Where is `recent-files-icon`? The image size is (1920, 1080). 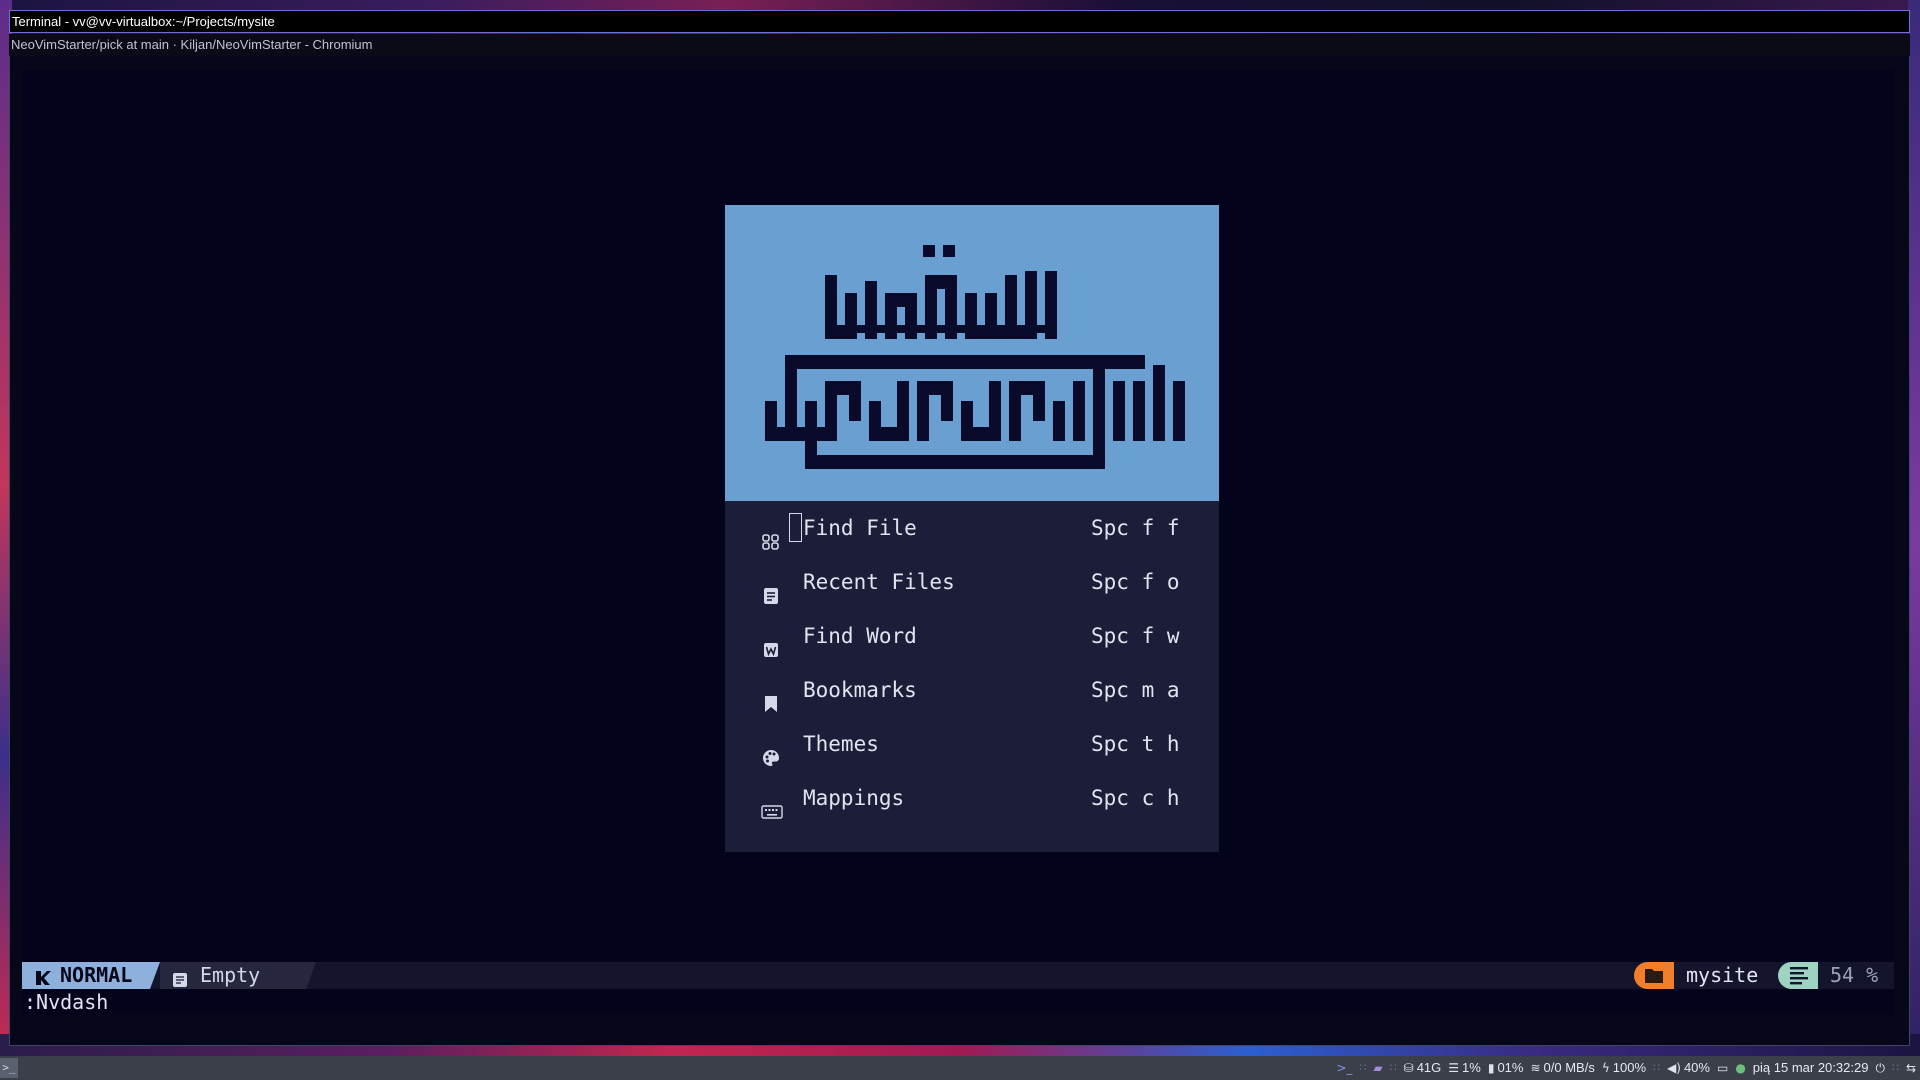 recent-files-icon is located at coordinates (771, 588).